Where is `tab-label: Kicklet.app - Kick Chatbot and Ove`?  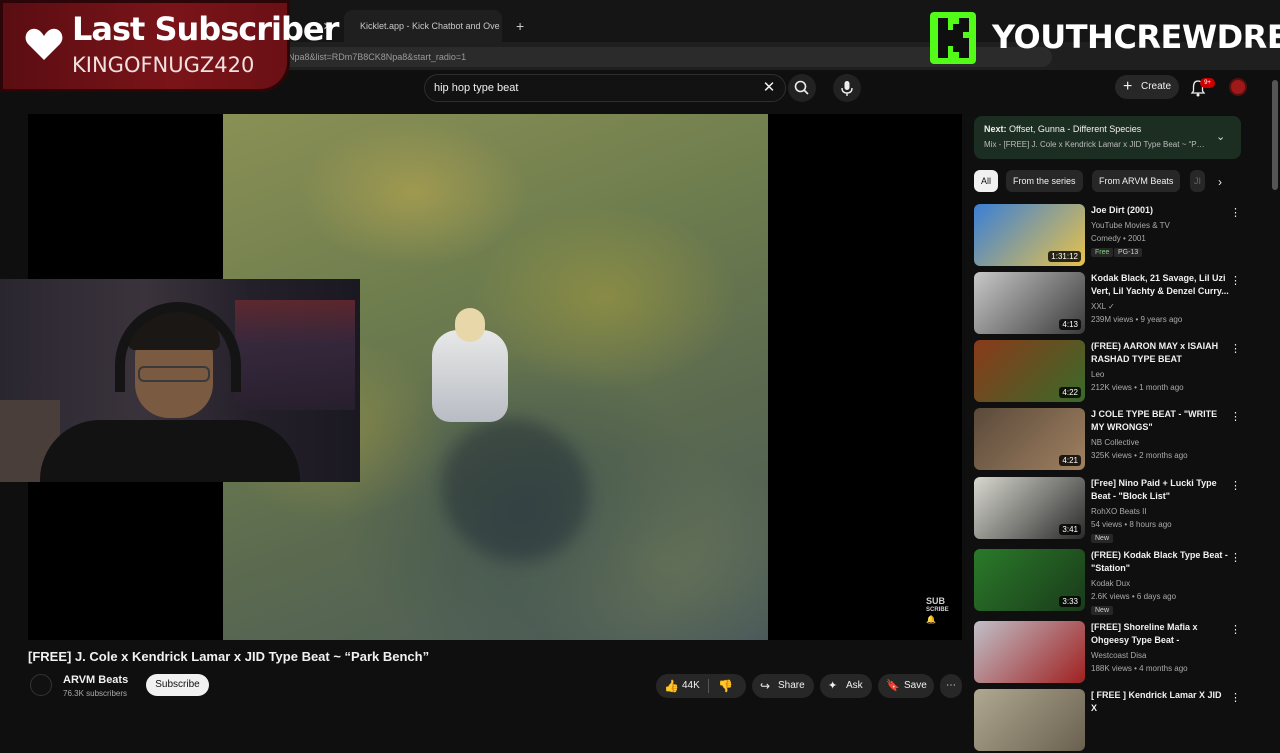
tab-label: Kicklet.app - Kick Chatbot and Ove is located at coordinates (430, 26).